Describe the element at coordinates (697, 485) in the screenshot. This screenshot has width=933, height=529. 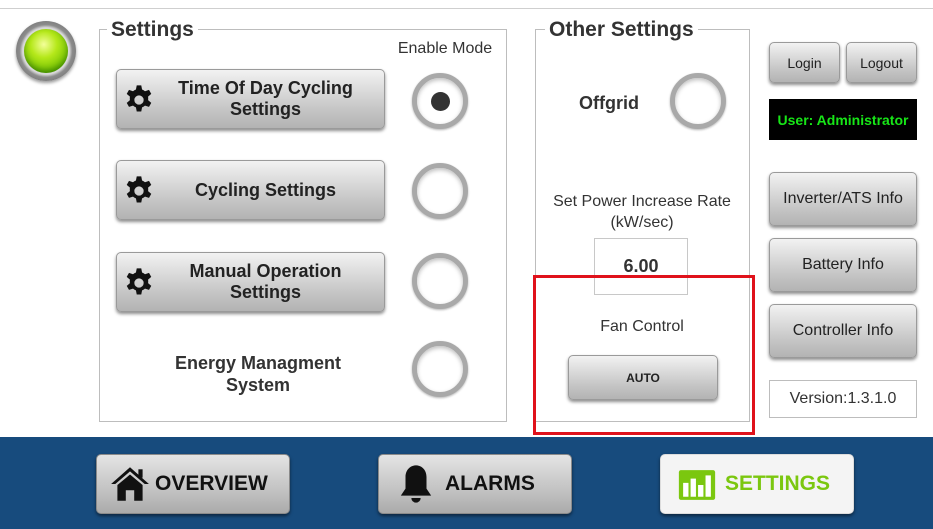
I see `bar-chart-icon` at that location.